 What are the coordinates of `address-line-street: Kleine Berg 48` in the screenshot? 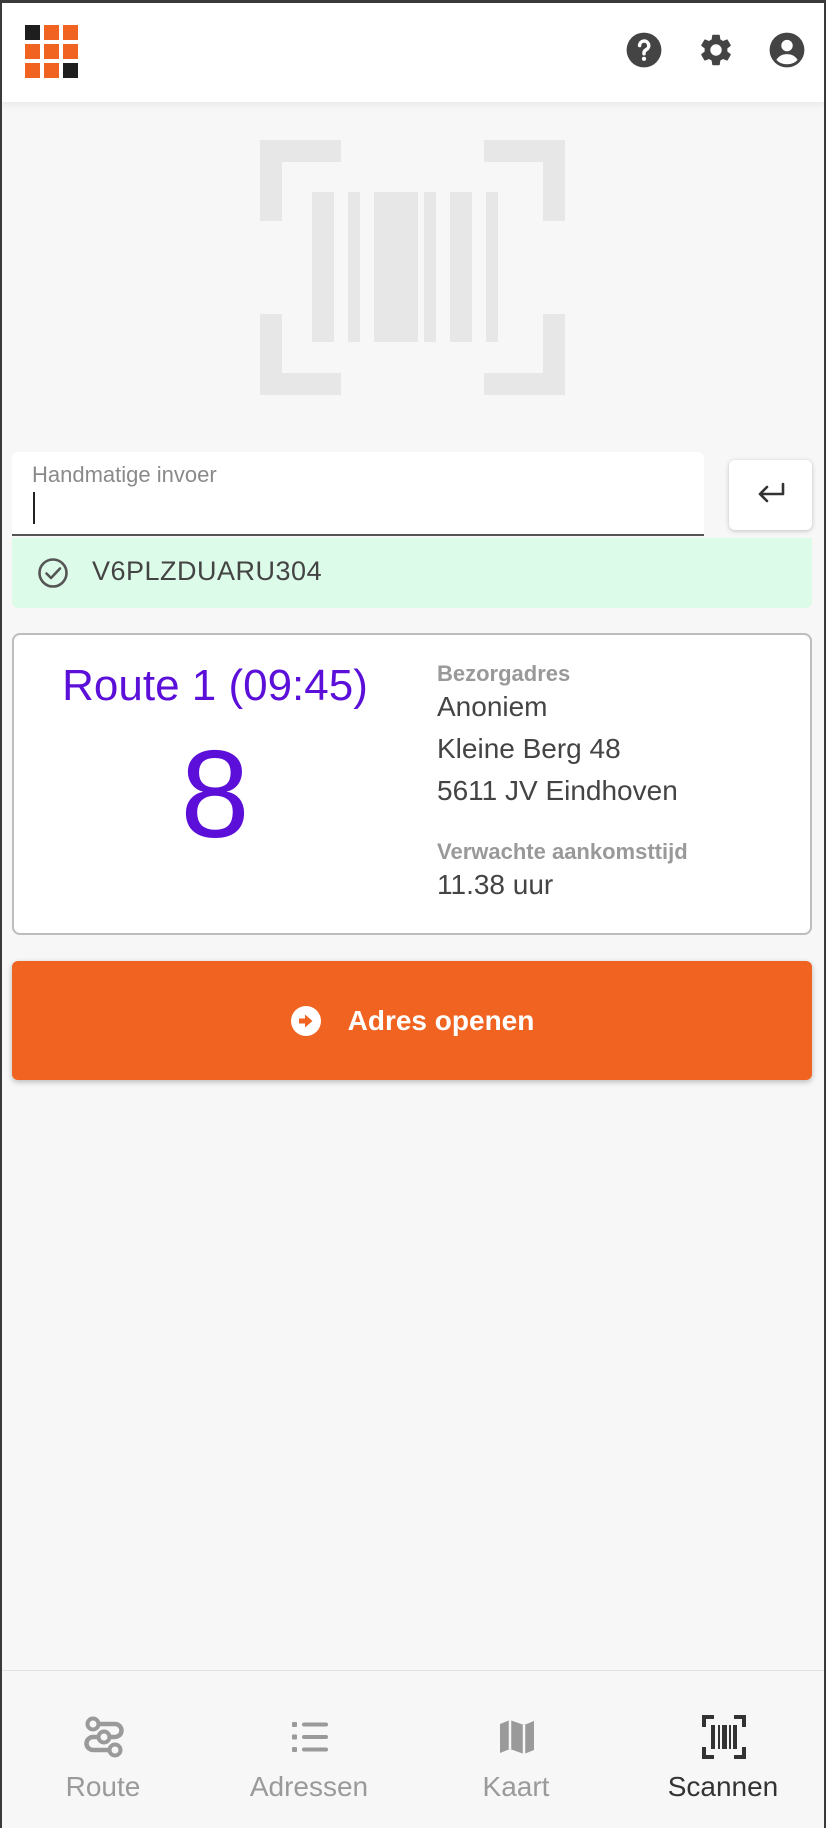 It's located at (529, 748).